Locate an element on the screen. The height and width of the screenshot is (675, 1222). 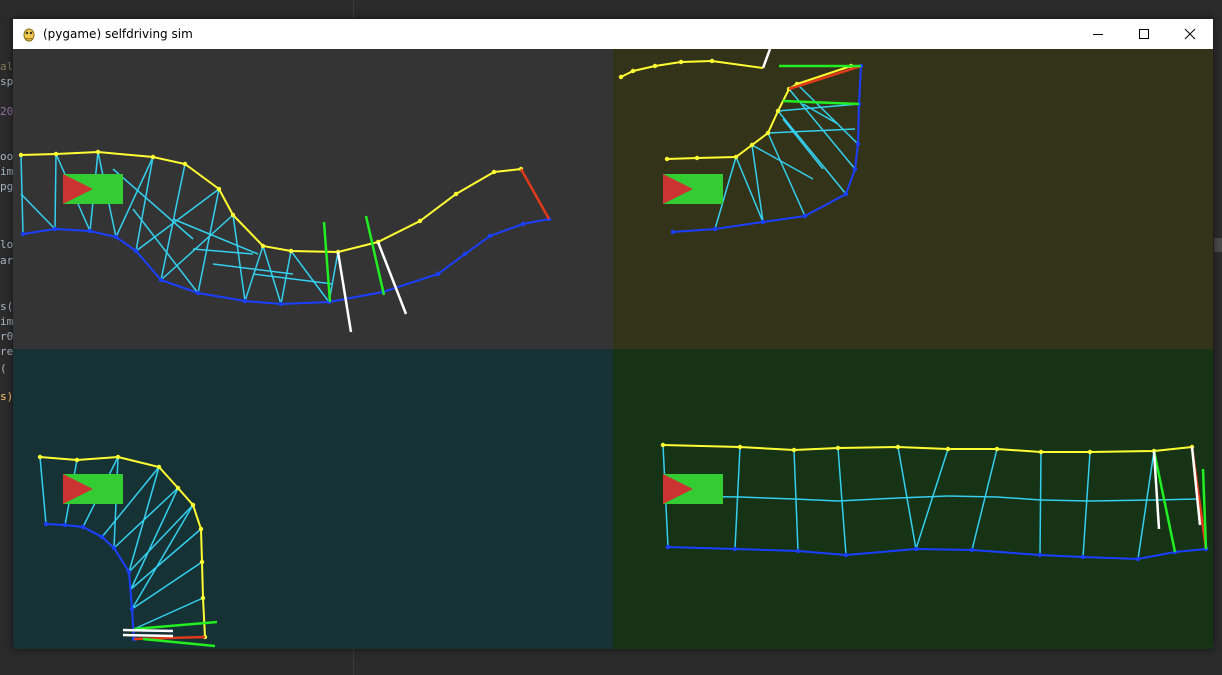
minimize-icon is located at coordinates (1098, 34).